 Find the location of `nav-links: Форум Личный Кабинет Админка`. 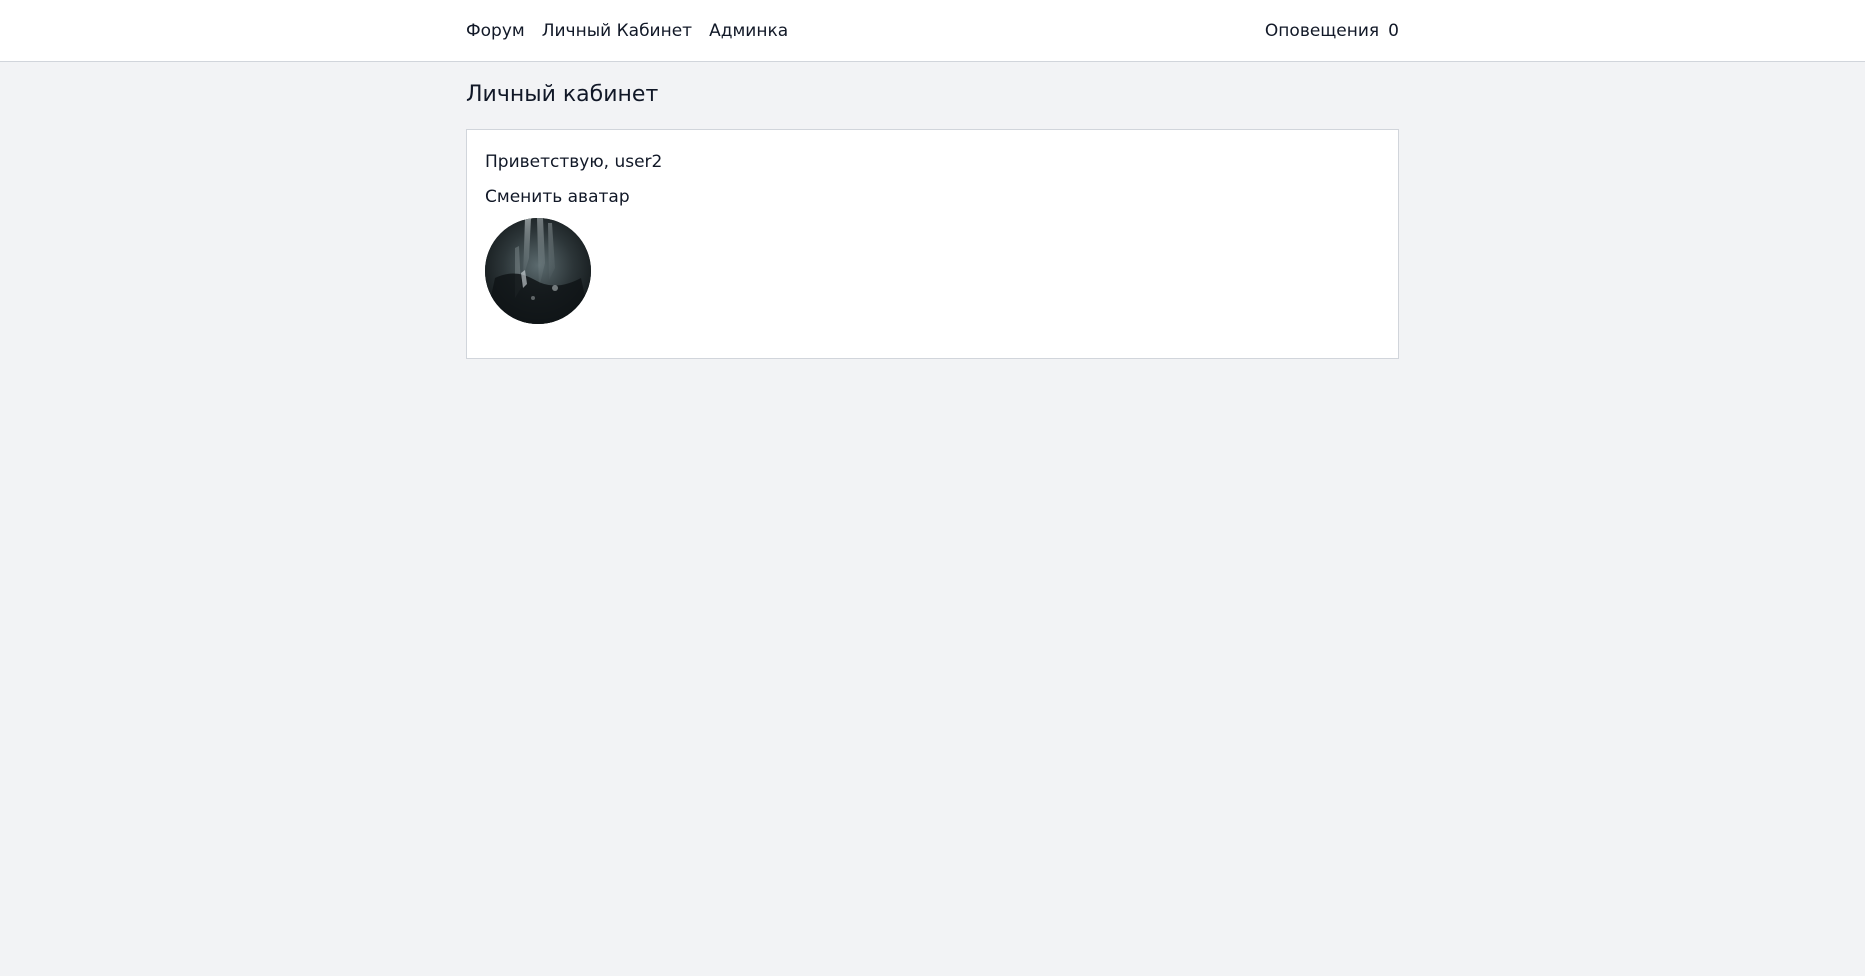

nav-links: Форум Личный Кабинет Админка is located at coordinates (627, 31).